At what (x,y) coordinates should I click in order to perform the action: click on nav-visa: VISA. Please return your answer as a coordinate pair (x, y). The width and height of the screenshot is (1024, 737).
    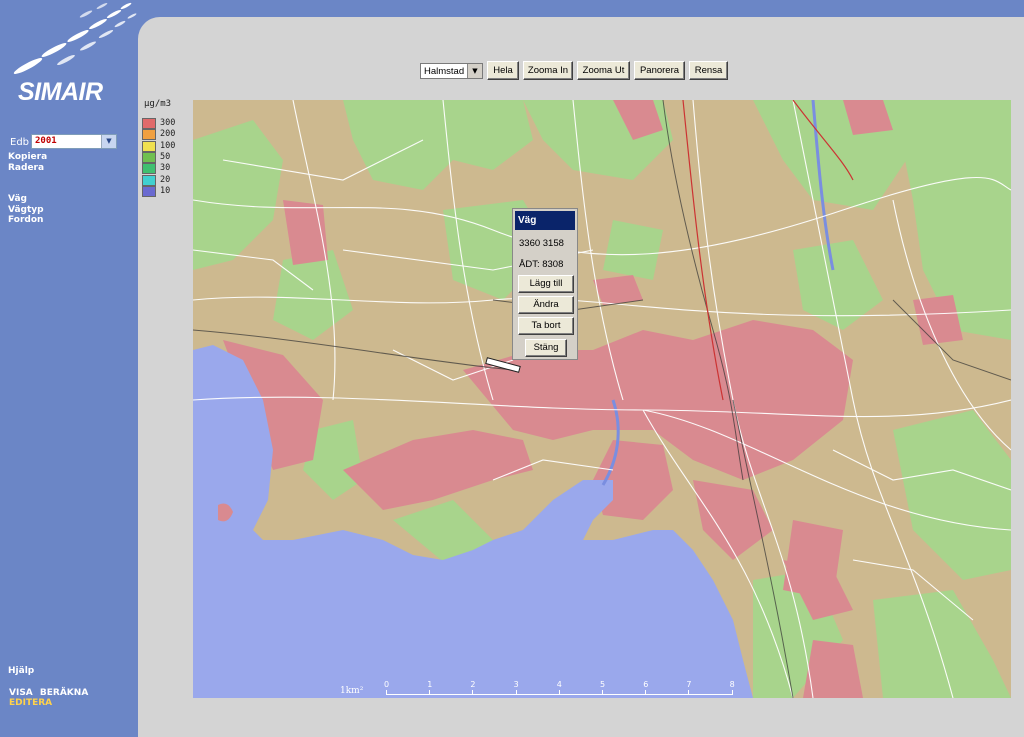
    Looking at the image, I should click on (21, 693).